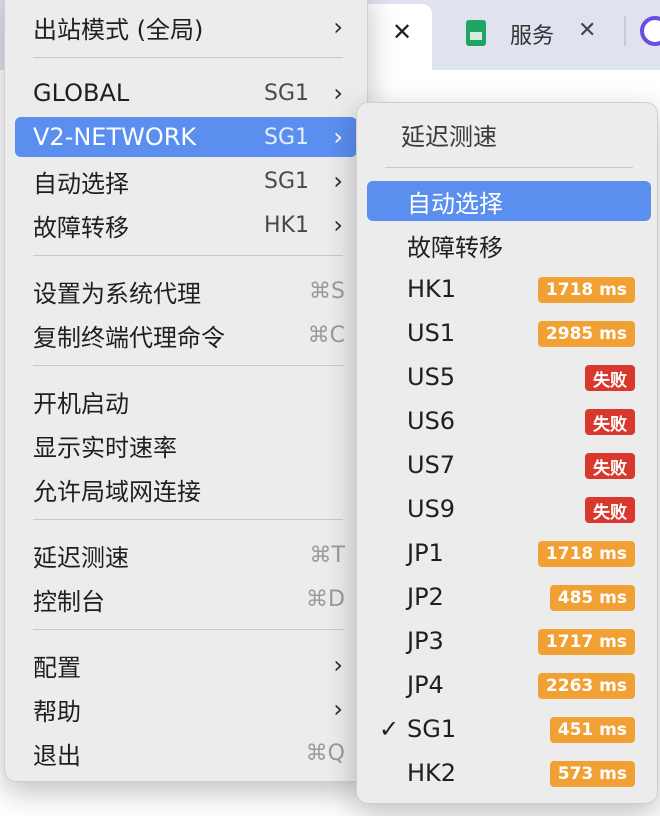 This screenshot has height=816, width=660. Describe the element at coordinates (586, 334) in the screenshot. I see `latency-badge: 2985 ms` at that location.